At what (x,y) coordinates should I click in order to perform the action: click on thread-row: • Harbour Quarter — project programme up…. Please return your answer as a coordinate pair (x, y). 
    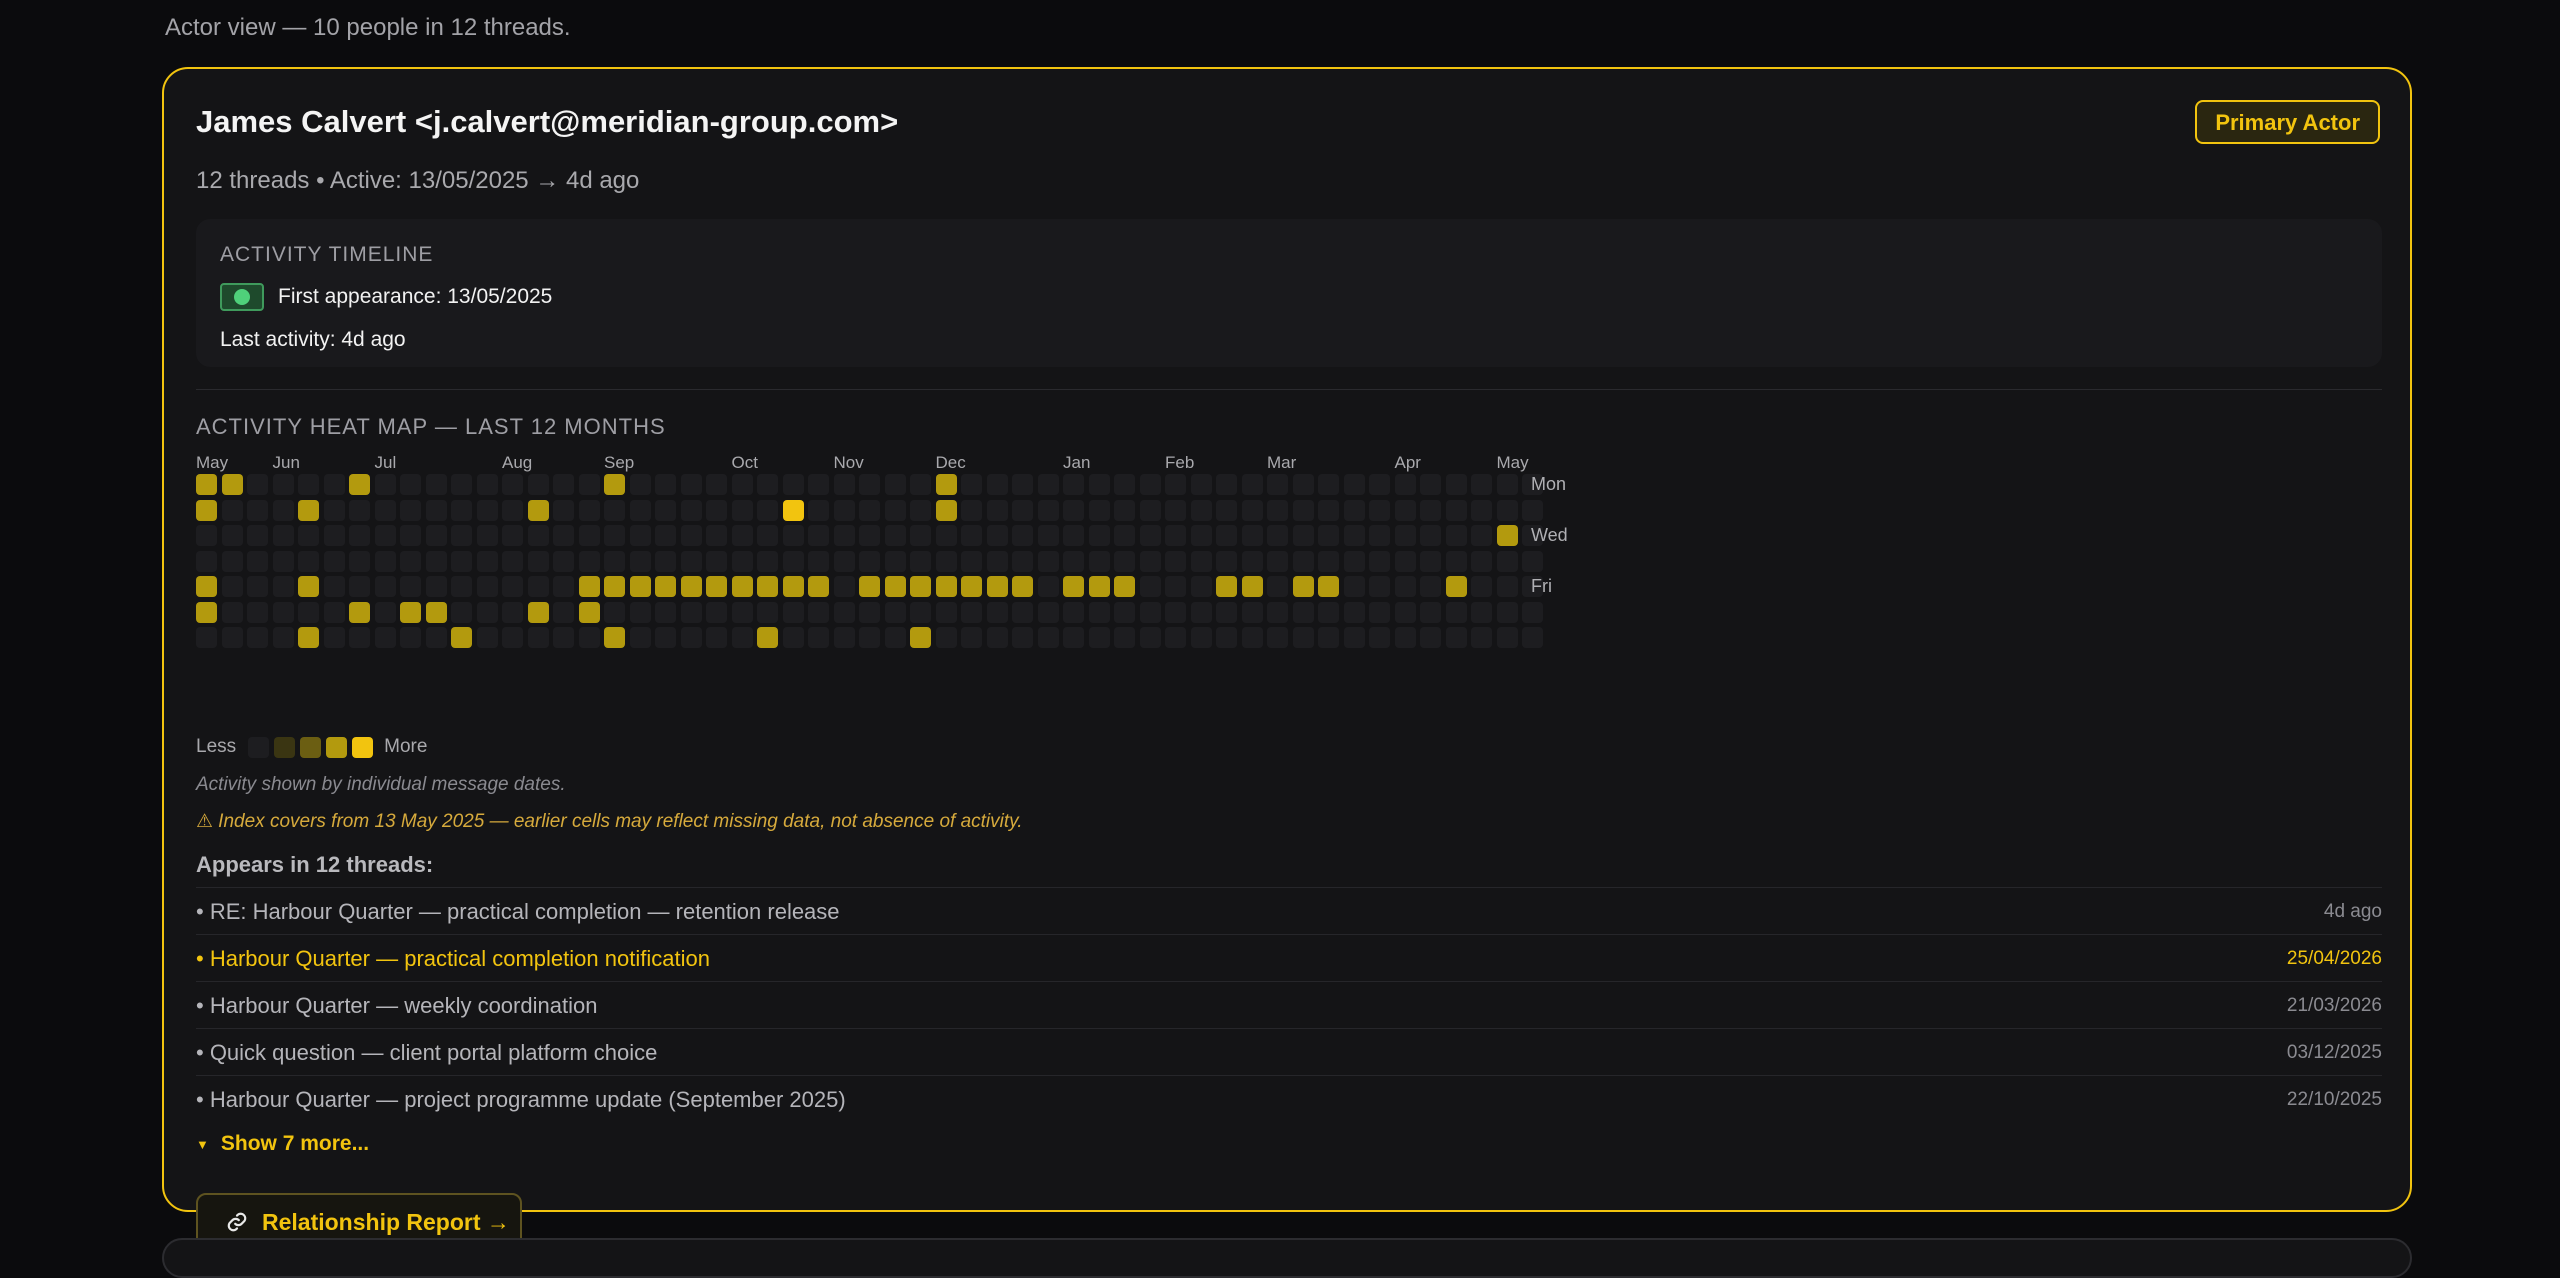
    Looking at the image, I should click on (1289, 1098).